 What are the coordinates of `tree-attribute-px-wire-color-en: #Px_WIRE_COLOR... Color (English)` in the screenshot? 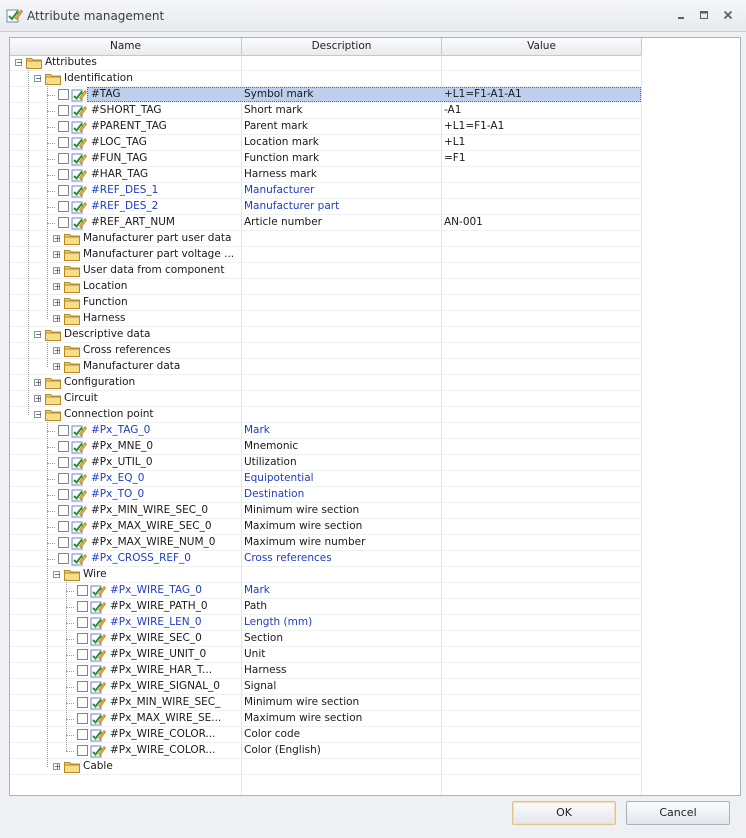 It's located at (326, 751).